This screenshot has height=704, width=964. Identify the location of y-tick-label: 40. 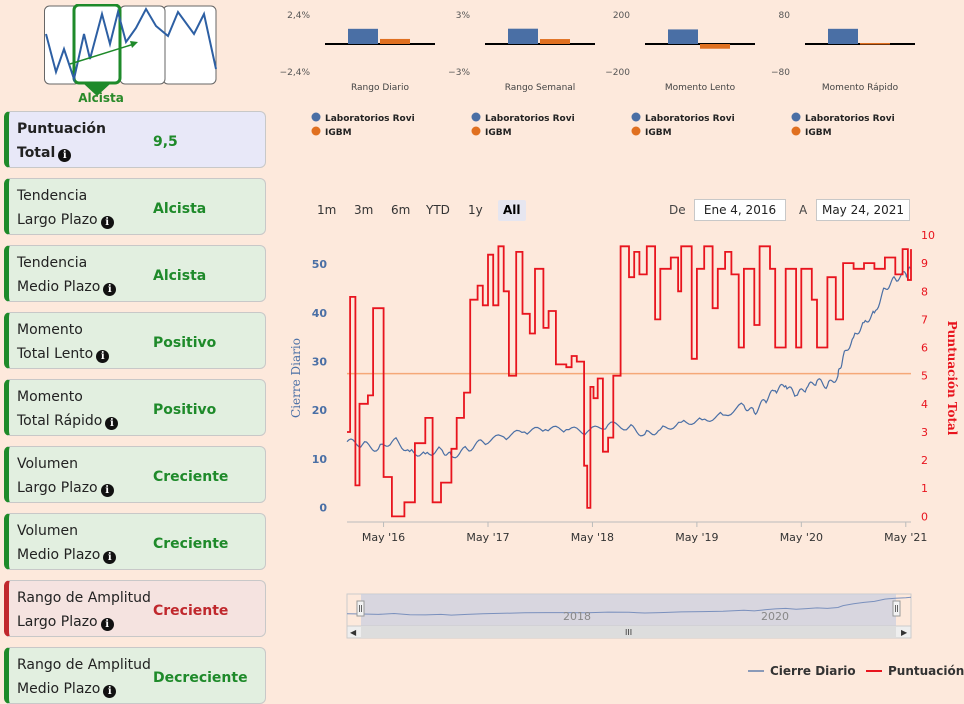
(320, 313).